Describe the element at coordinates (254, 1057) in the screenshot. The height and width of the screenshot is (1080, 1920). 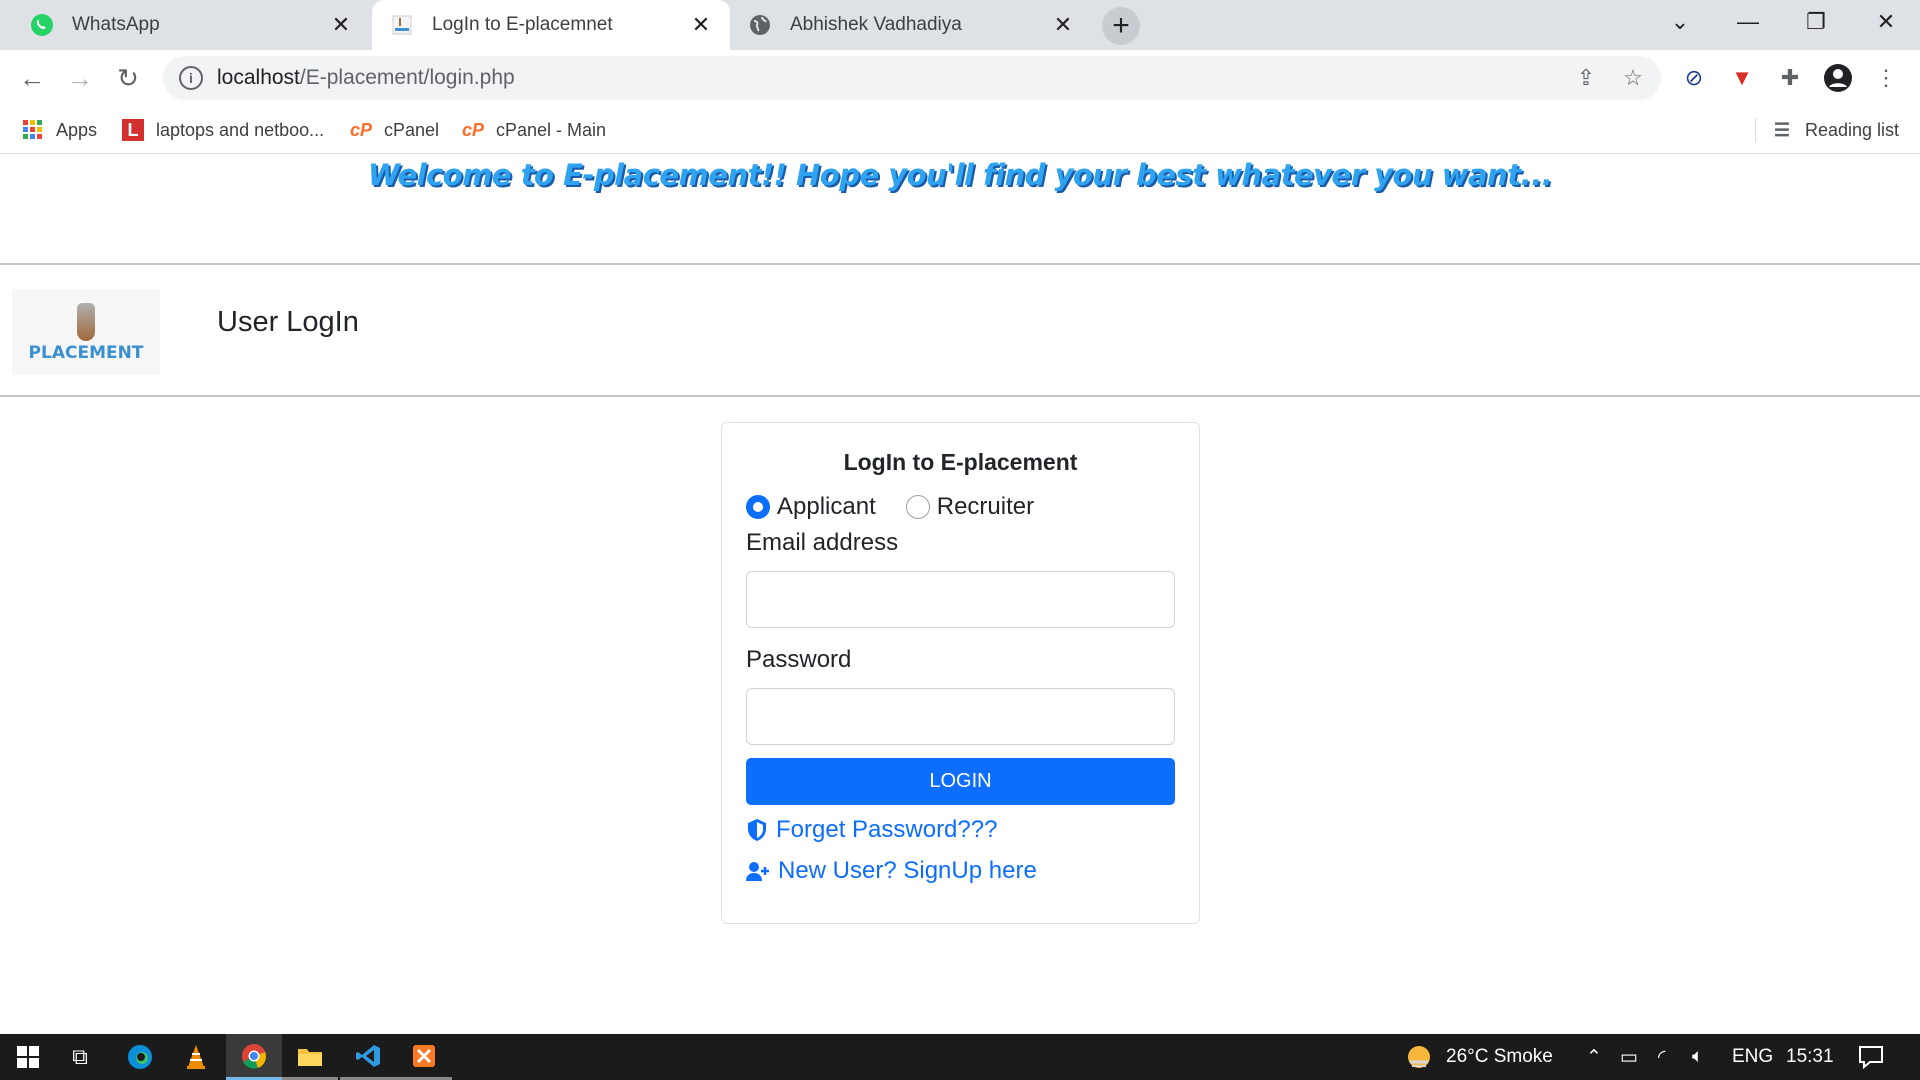
I see `chrome-taskbar-icon` at that location.